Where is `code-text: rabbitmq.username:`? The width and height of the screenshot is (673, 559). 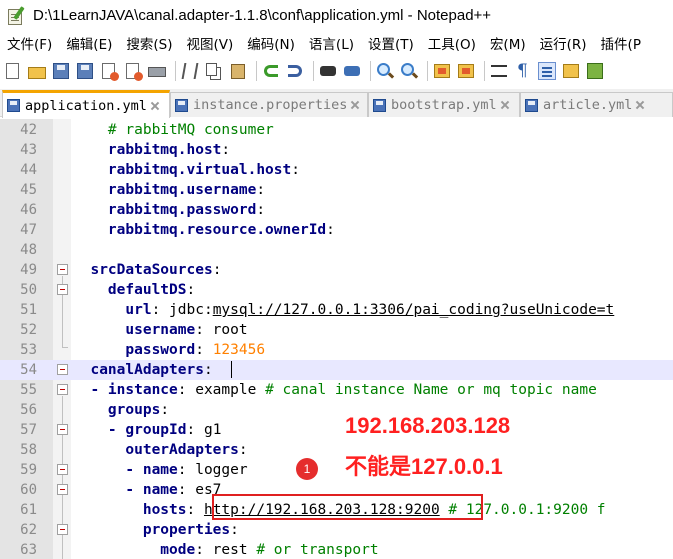 code-text: rabbitmq.username: is located at coordinates (169, 190).